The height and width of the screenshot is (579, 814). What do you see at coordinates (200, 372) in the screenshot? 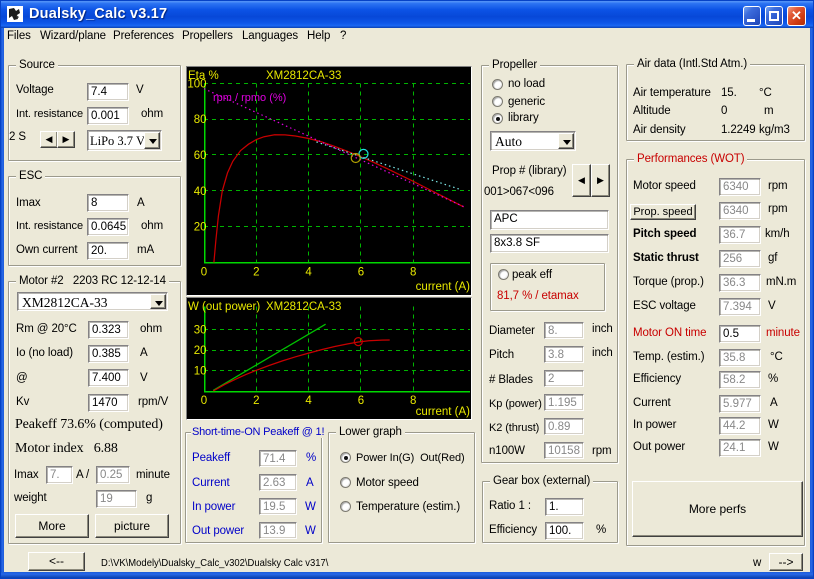
I see `svg-text: 10` at bounding box center [200, 372].